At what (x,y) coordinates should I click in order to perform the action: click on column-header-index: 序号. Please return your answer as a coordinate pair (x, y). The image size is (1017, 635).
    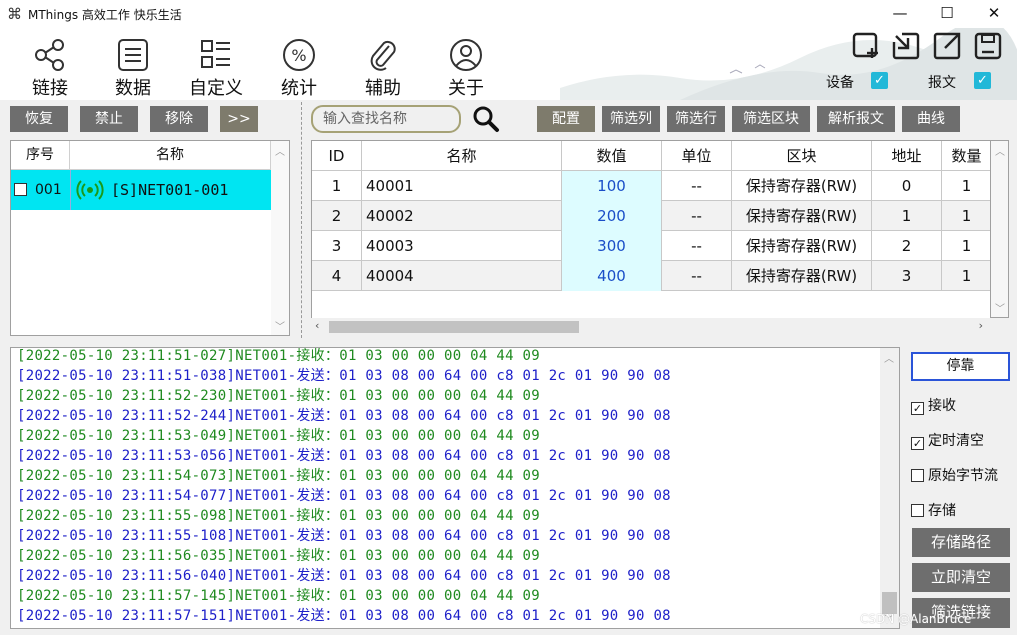
    Looking at the image, I should click on (40, 155).